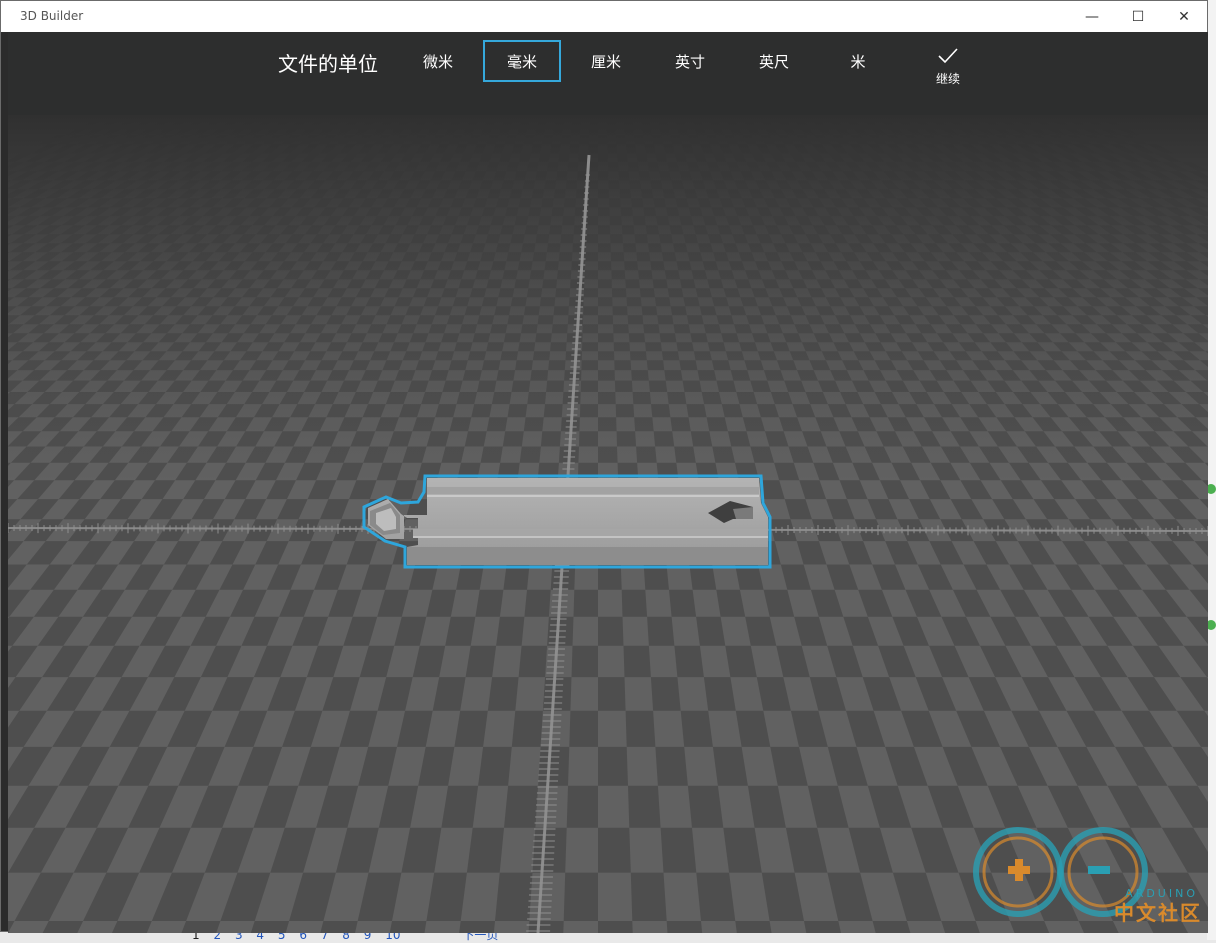 The height and width of the screenshot is (943, 1216). Describe the element at coordinates (438, 61) in the screenshot. I see `unit-micrometer-button: 微米` at that location.